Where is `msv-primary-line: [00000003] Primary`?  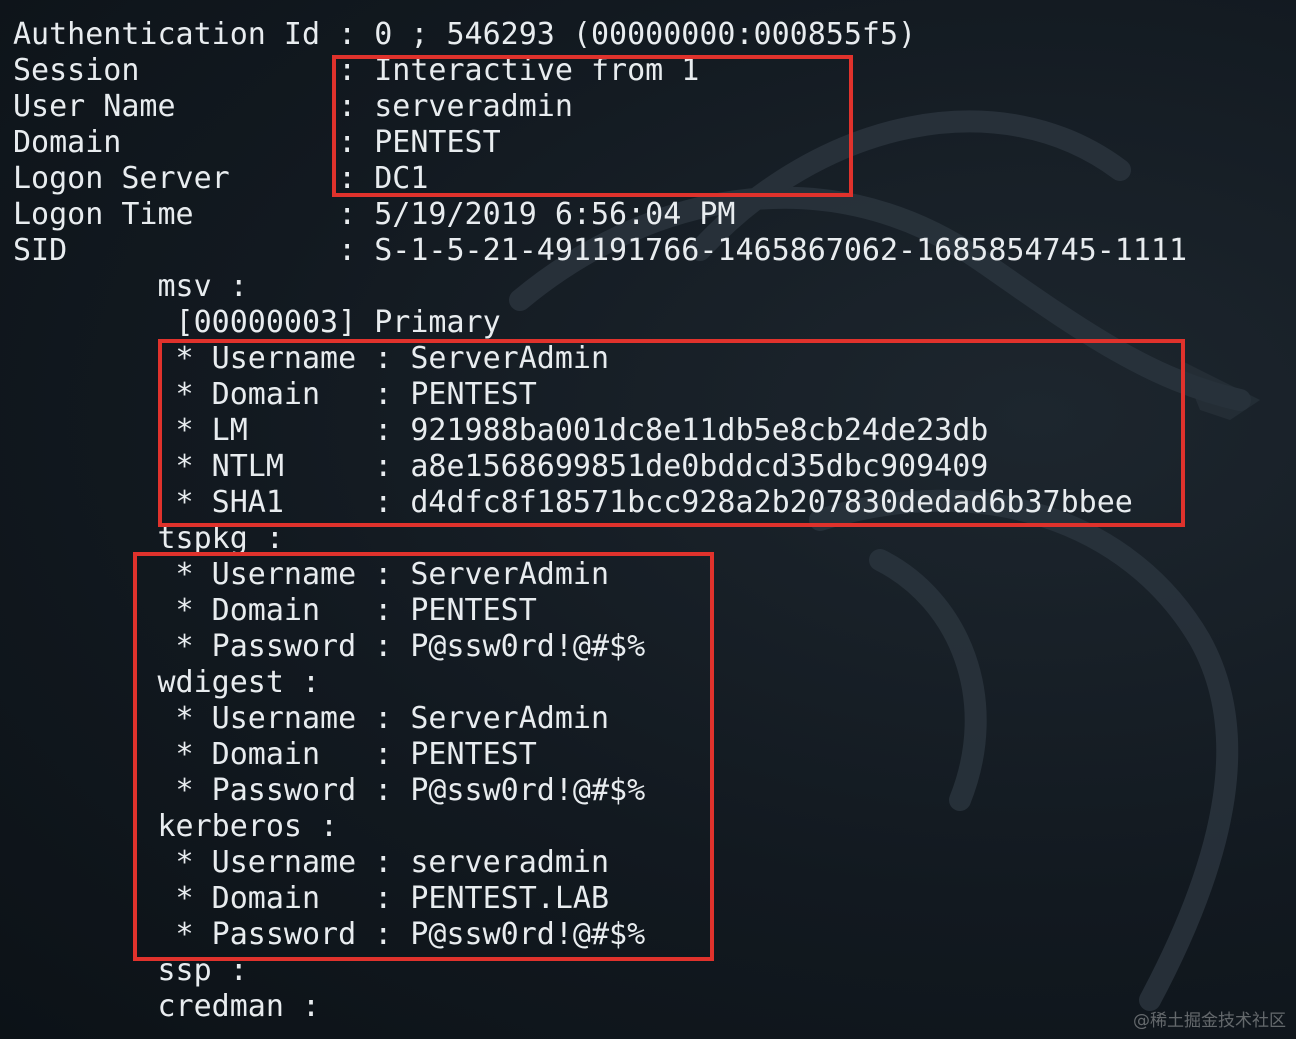
msv-primary-line: [00000003] Primary is located at coordinates (257, 322).